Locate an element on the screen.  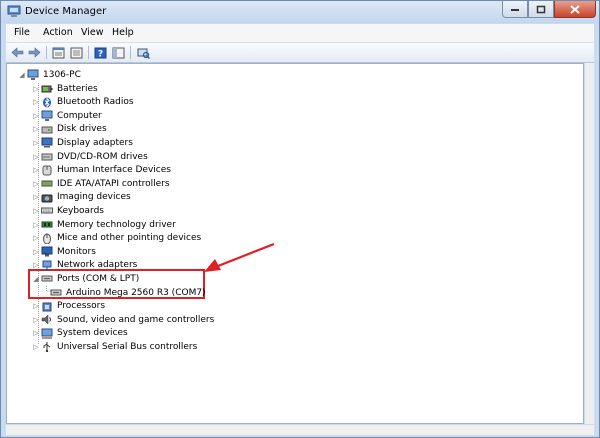
properties-button is located at coordinates (58, 52).